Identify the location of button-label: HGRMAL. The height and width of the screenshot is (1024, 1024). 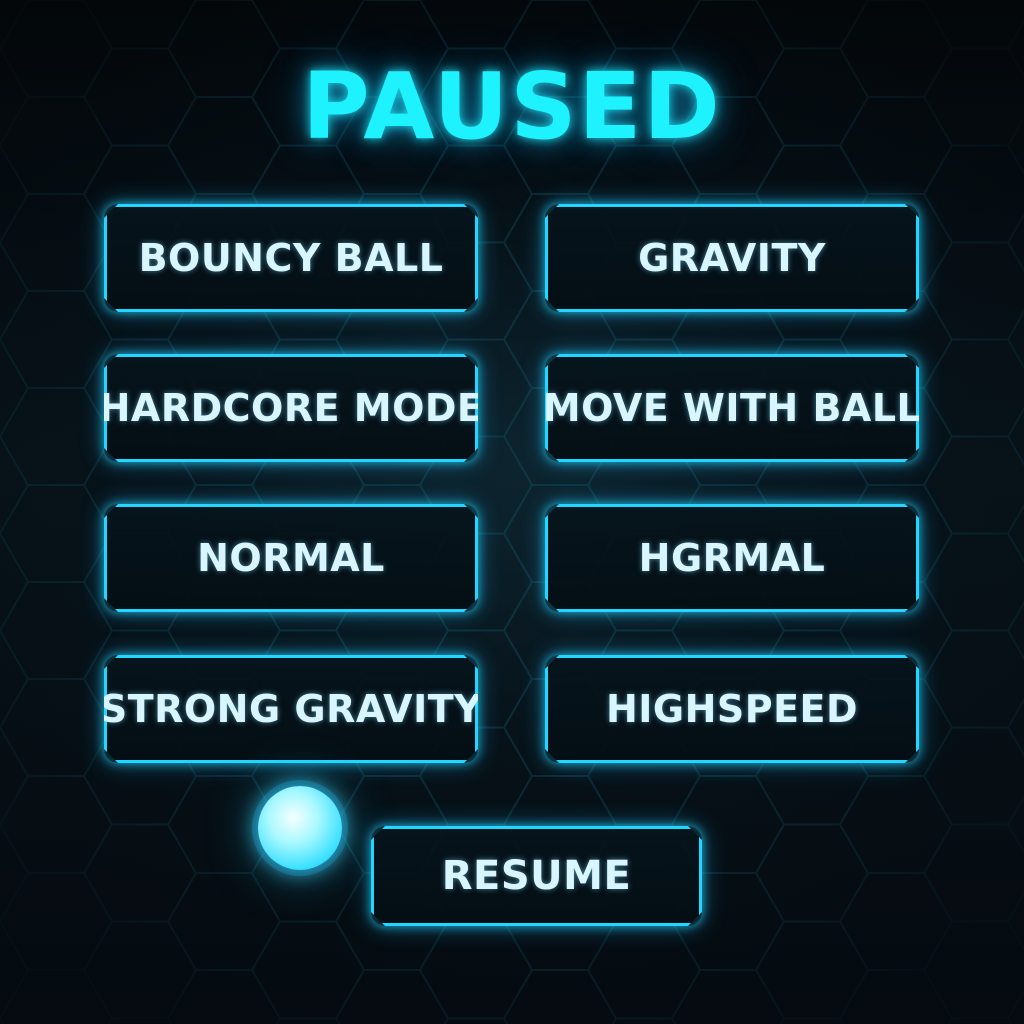
(732, 558).